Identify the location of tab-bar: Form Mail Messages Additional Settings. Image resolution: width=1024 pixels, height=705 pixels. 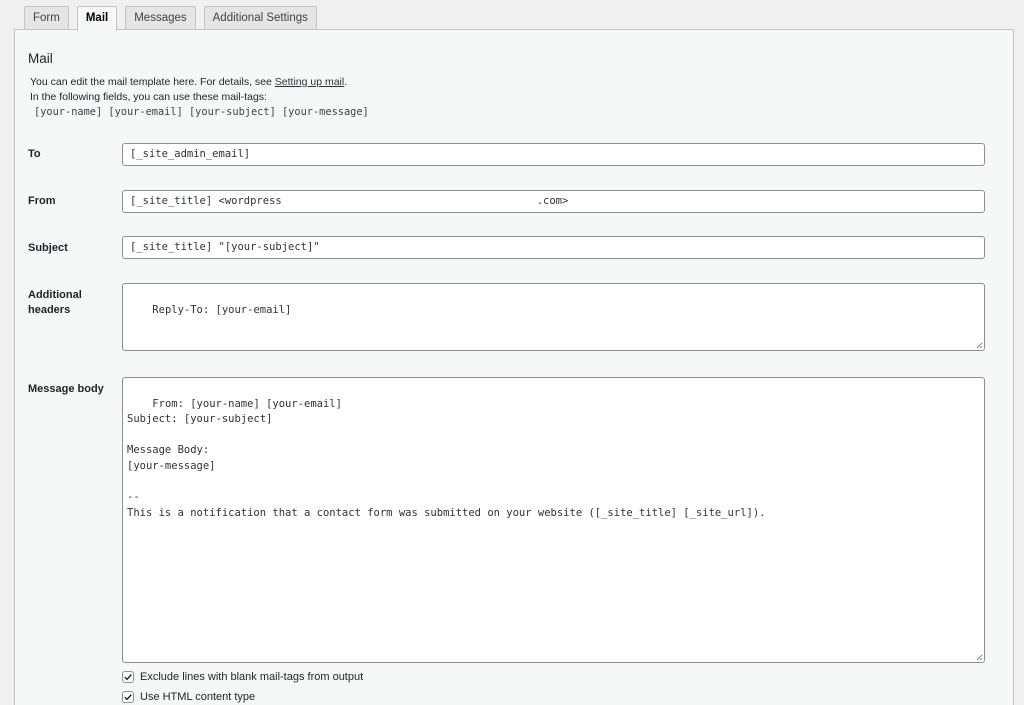
(170, 18).